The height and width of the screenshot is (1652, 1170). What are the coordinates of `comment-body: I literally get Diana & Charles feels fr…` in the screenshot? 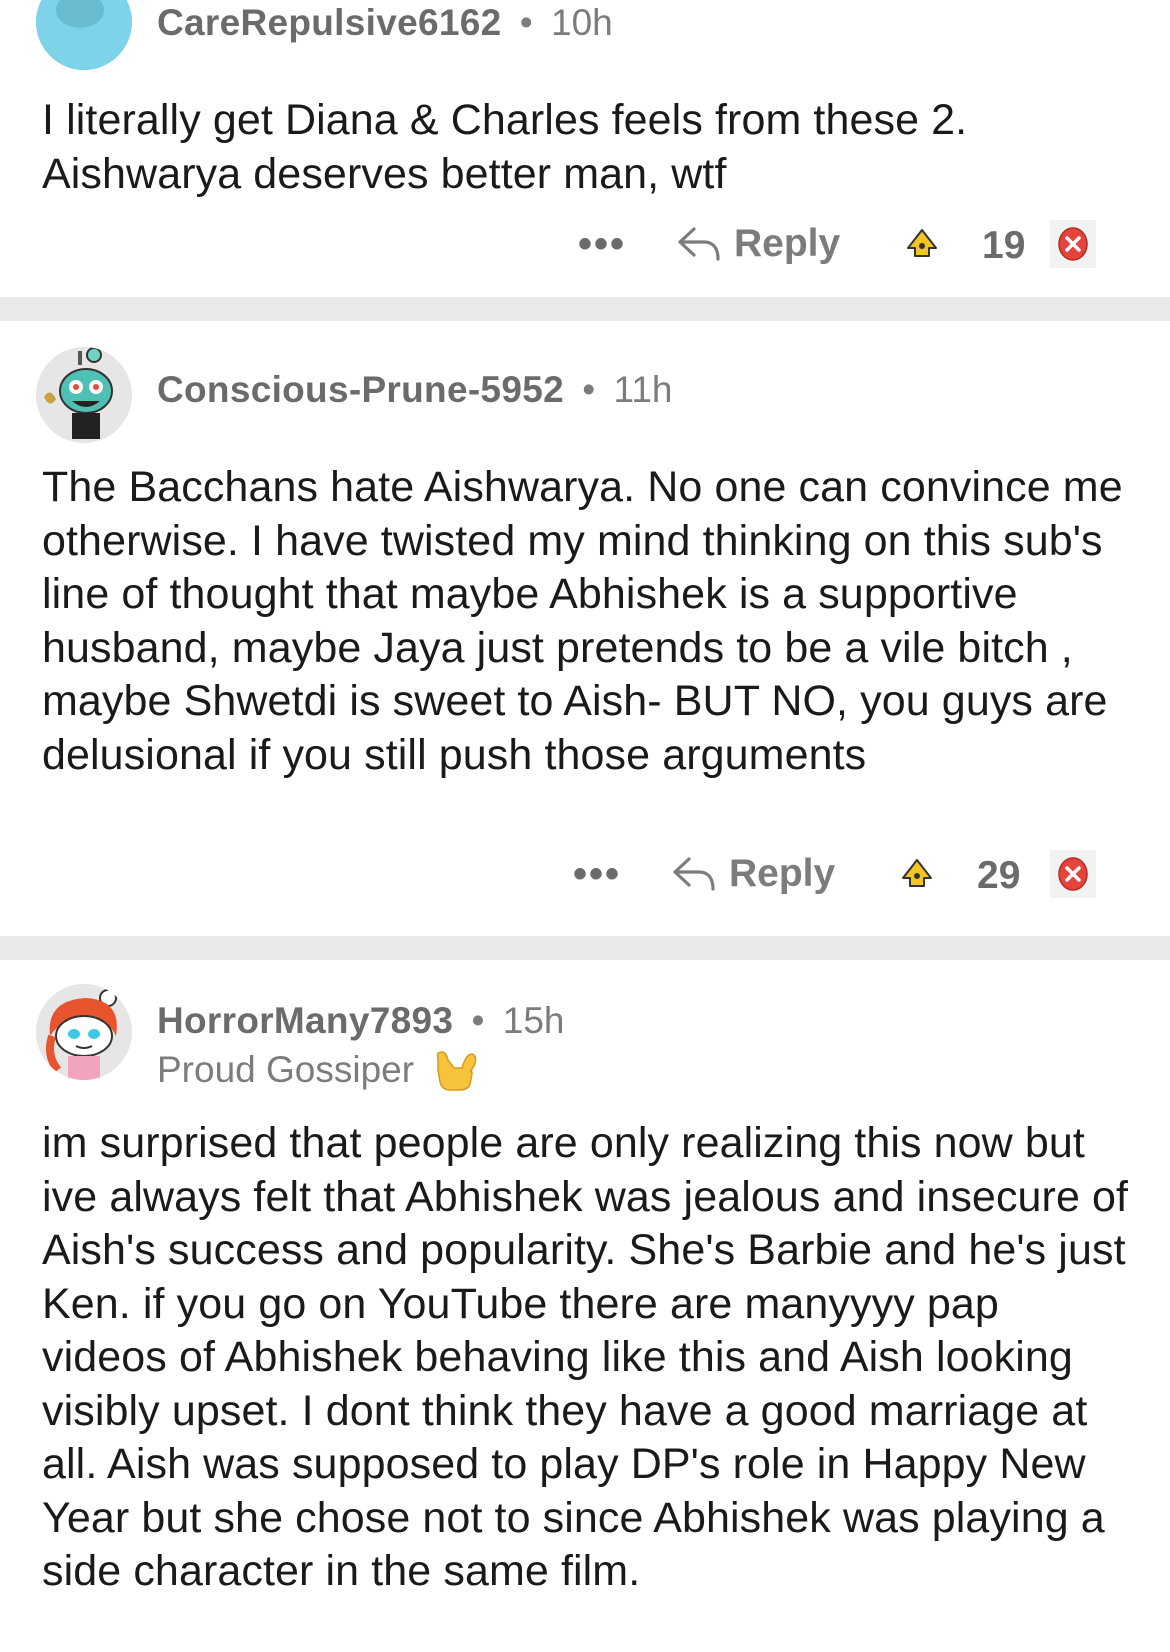 It's located at (505, 147).